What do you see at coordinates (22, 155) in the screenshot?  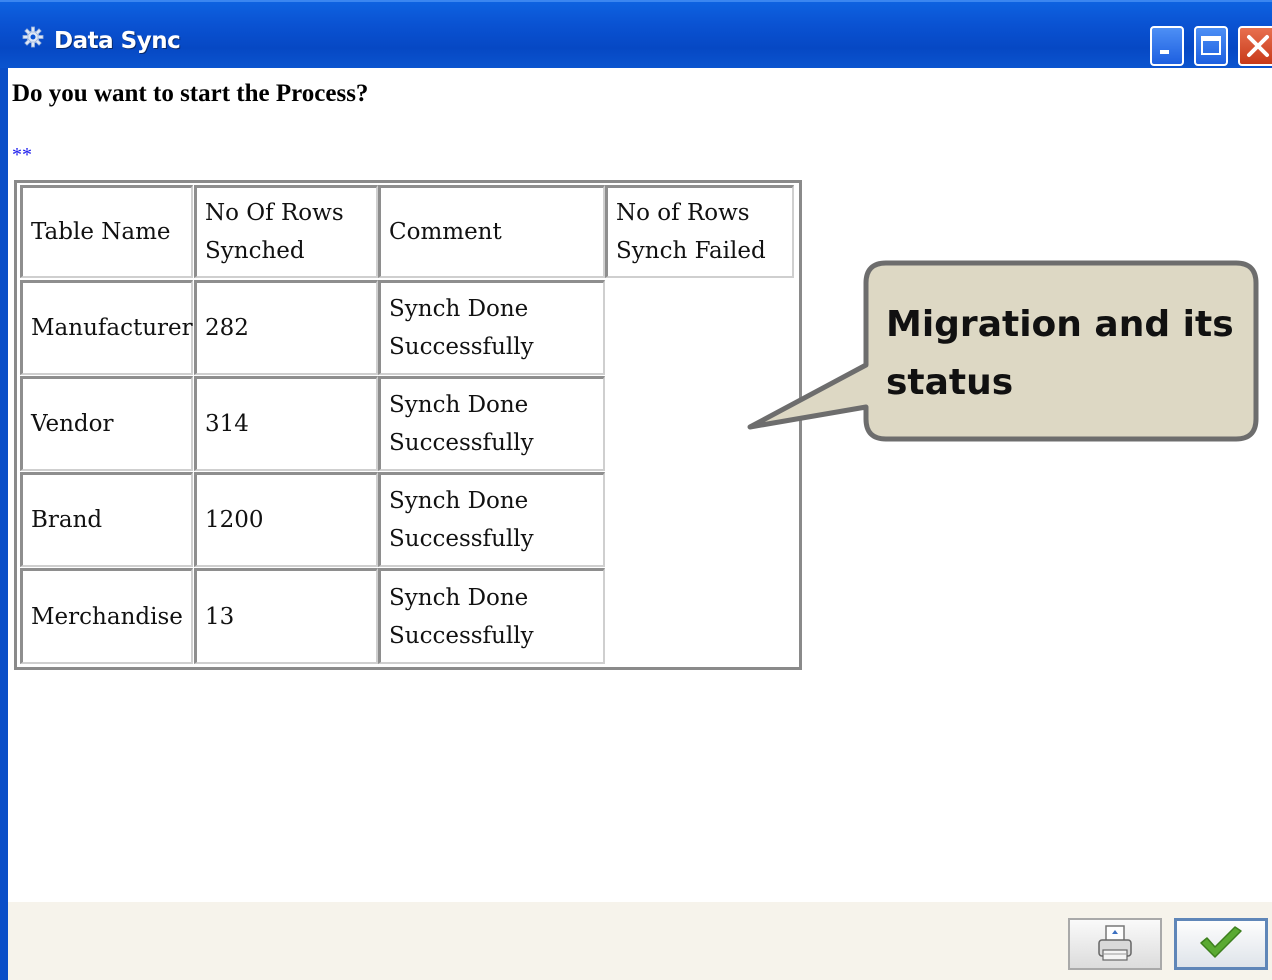 I see `status-marker: **` at bounding box center [22, 155].